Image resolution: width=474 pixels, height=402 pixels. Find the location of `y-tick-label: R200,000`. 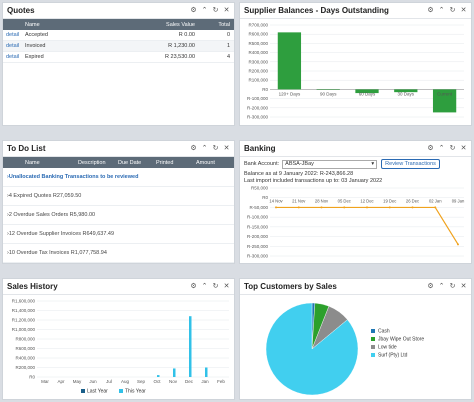

y-tick-label: R200,000 is located at coordinates (258, 71).